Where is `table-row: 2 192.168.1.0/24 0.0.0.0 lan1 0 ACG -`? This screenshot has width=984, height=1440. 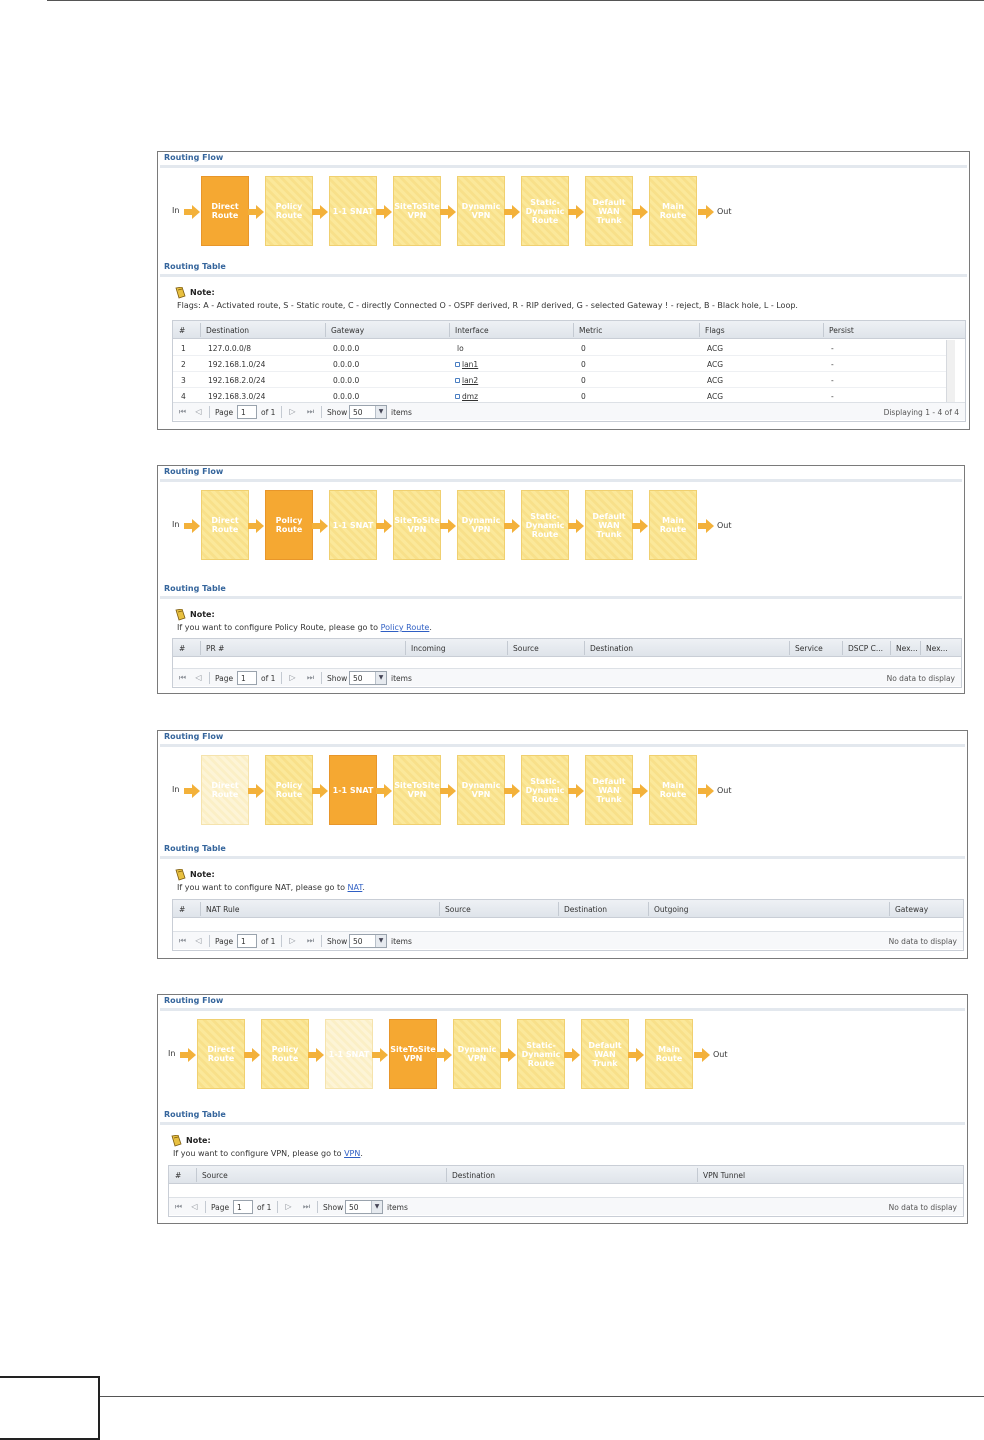
table-row: 2 192.168.1.0/24 0.0.0.0 lan1 0 ACG - is located at coordinates (560, 364).